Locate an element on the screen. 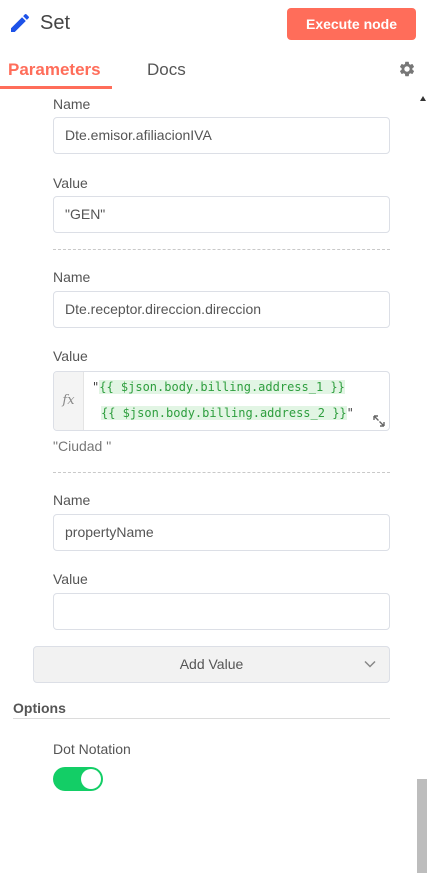 This screenshot has width=427, height=873. expression-code: {{ $json.body.billing.address_2 }} is located at coordinates (224, 413).